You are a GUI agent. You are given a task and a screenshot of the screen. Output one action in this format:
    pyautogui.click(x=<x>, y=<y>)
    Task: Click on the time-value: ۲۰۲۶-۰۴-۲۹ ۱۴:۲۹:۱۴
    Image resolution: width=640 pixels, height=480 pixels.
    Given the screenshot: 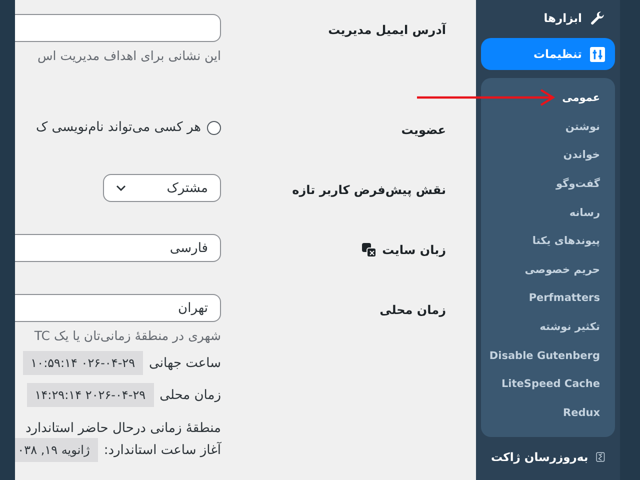 What is the action you would take?
    pyautogui.click(x=90, y=395)
    